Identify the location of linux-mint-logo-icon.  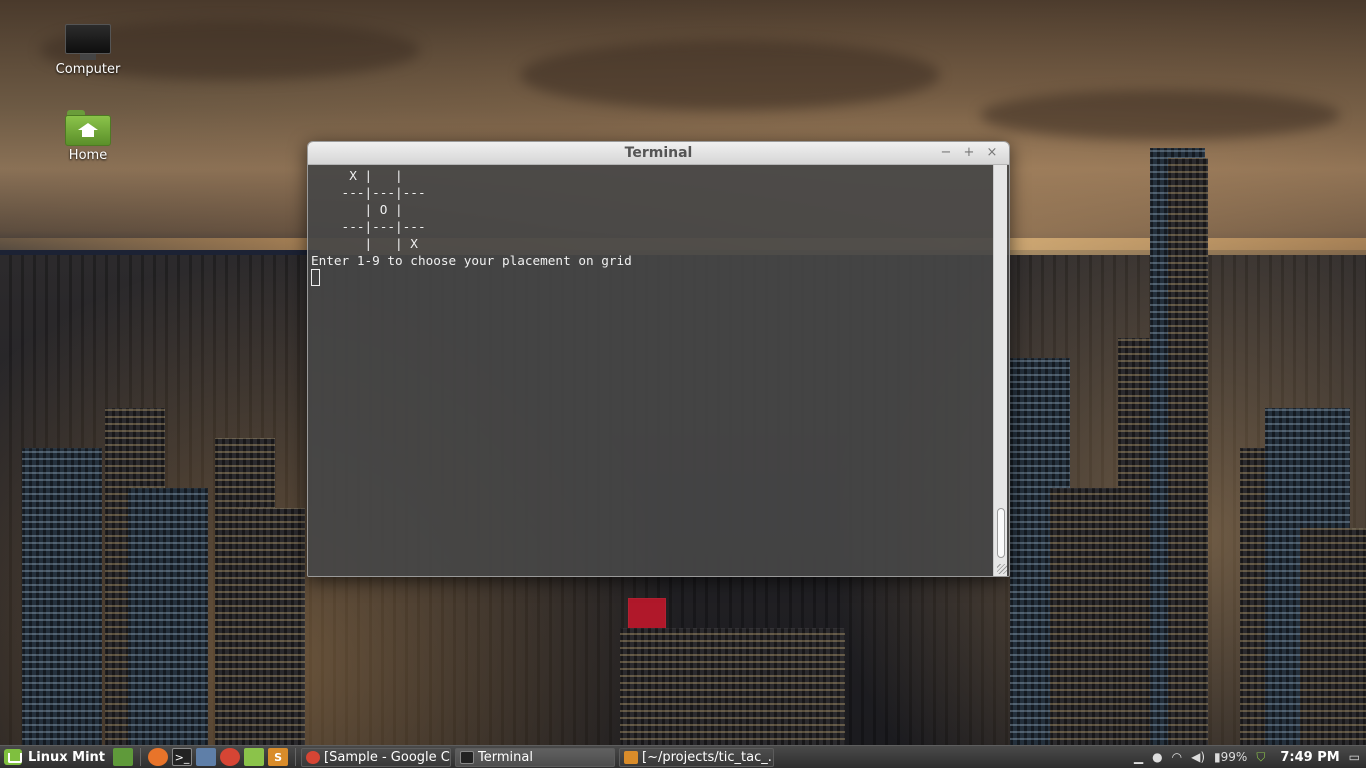
(13, 757).